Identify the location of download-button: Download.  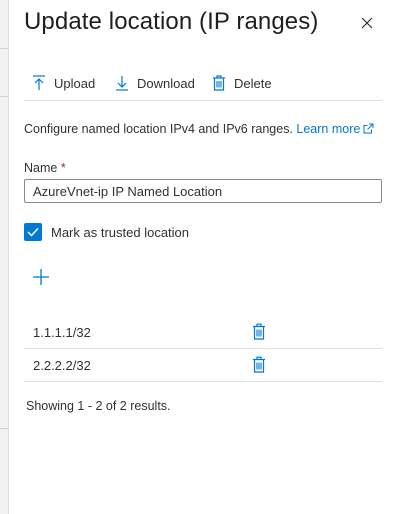
(155, 83).